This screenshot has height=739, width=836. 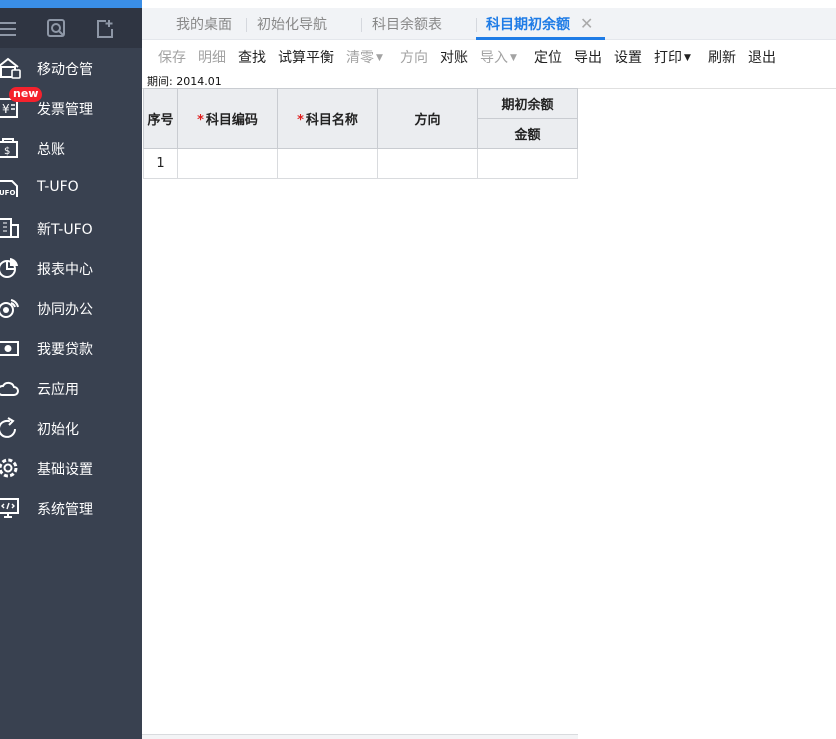 I want to click on sidebar-item-collab: 协同办公, so click(x=71, y=308).